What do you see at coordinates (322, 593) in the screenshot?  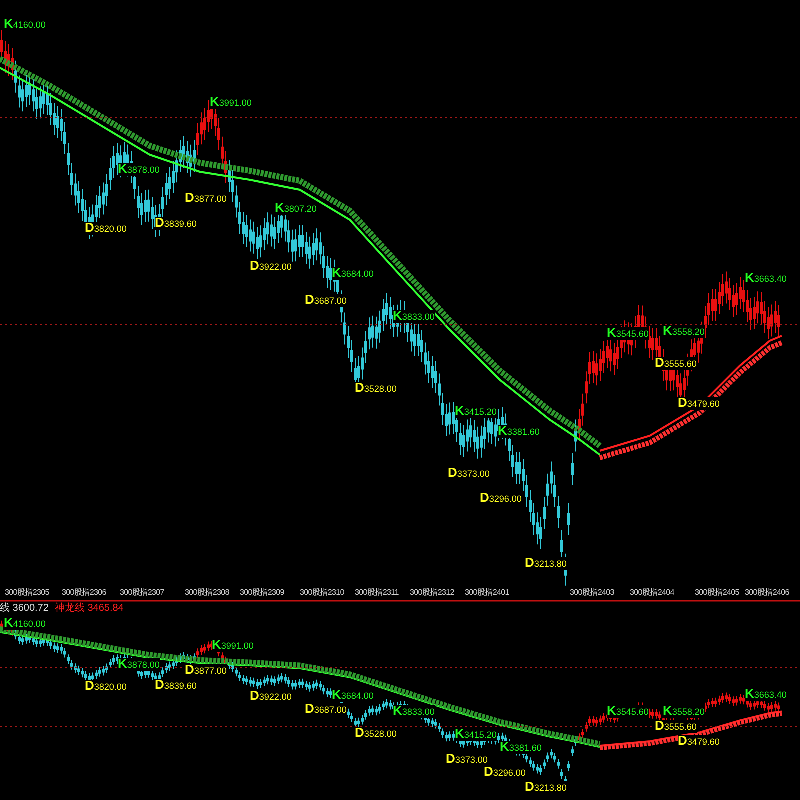 I see `axis-label: 300股指2310` at bounding box center [322, 593].